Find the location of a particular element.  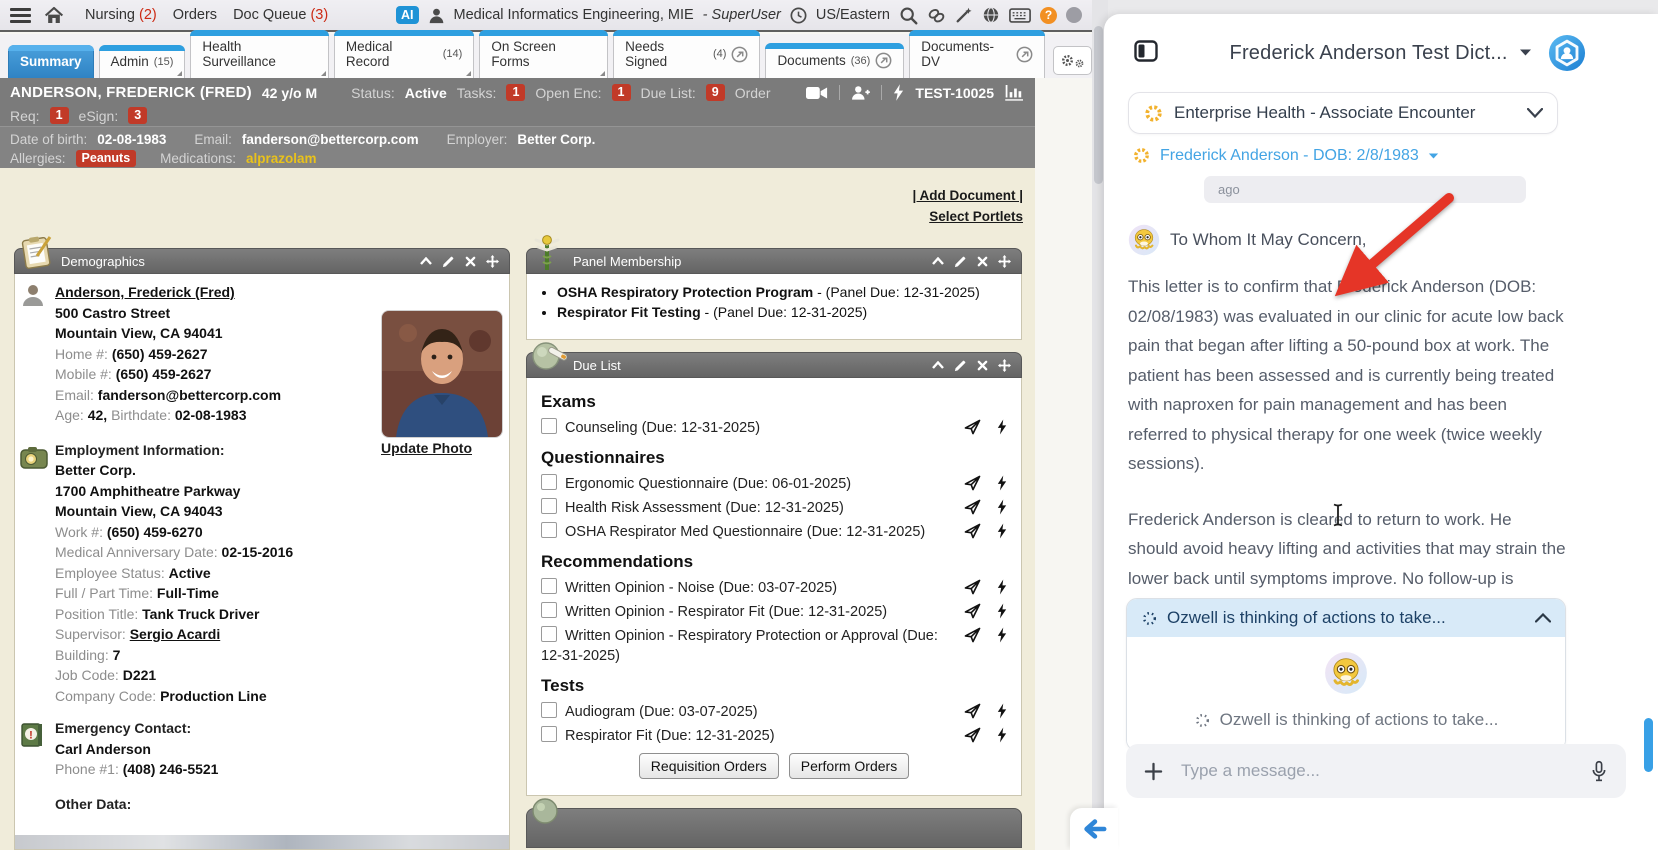

chat-scrollbar-thumb is located at coordinates (1648, 745).